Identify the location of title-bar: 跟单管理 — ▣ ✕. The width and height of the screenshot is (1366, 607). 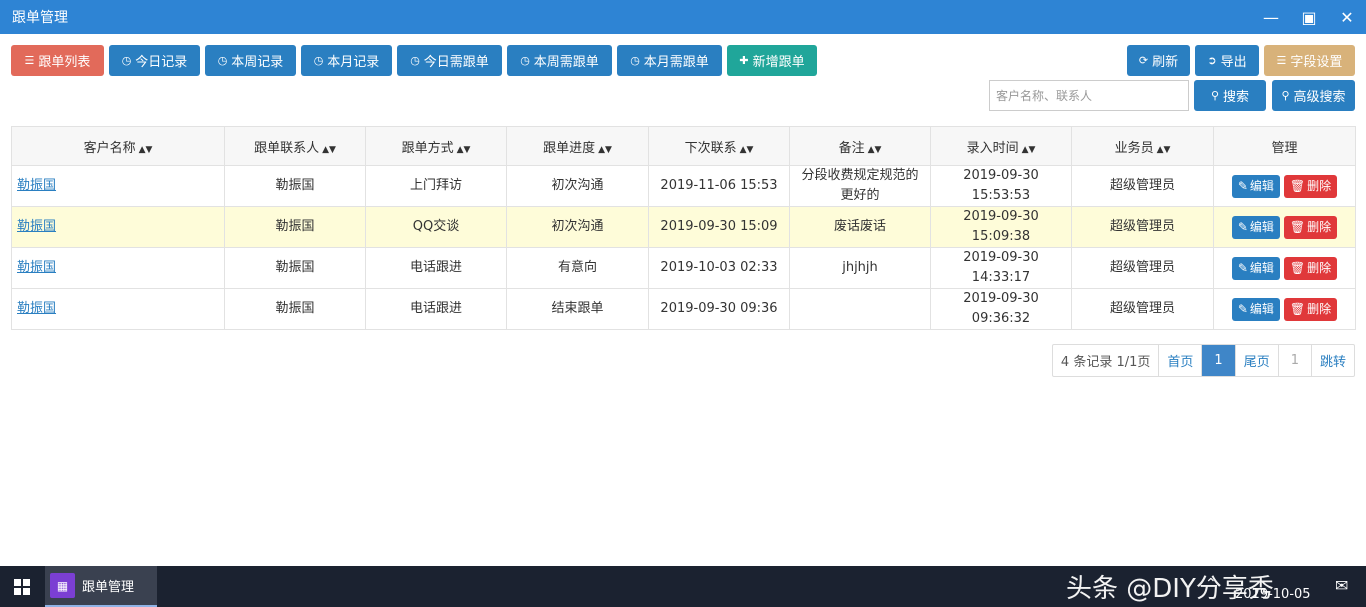
(683, 17).